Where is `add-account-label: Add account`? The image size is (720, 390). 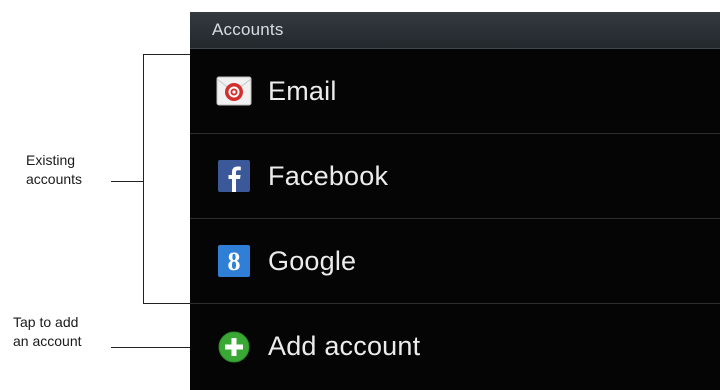
add-account-label: Add account is located at coordinates (344, 346).